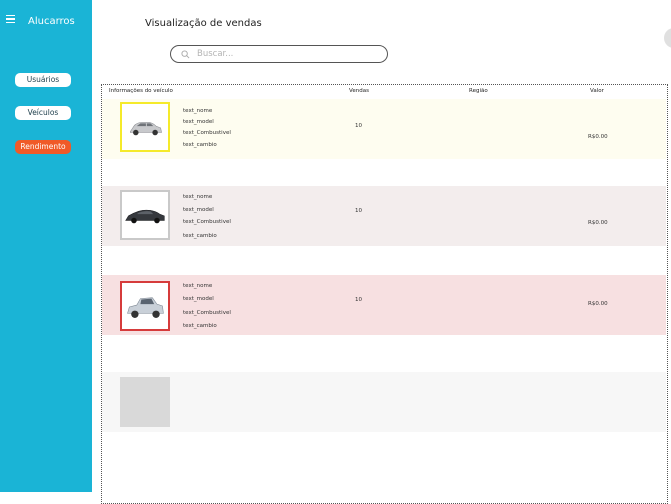  What do you see at coordinates (10, 19) in the screenshot?
I see `hamburger-menu-icon` at bounding box center [10, 19].